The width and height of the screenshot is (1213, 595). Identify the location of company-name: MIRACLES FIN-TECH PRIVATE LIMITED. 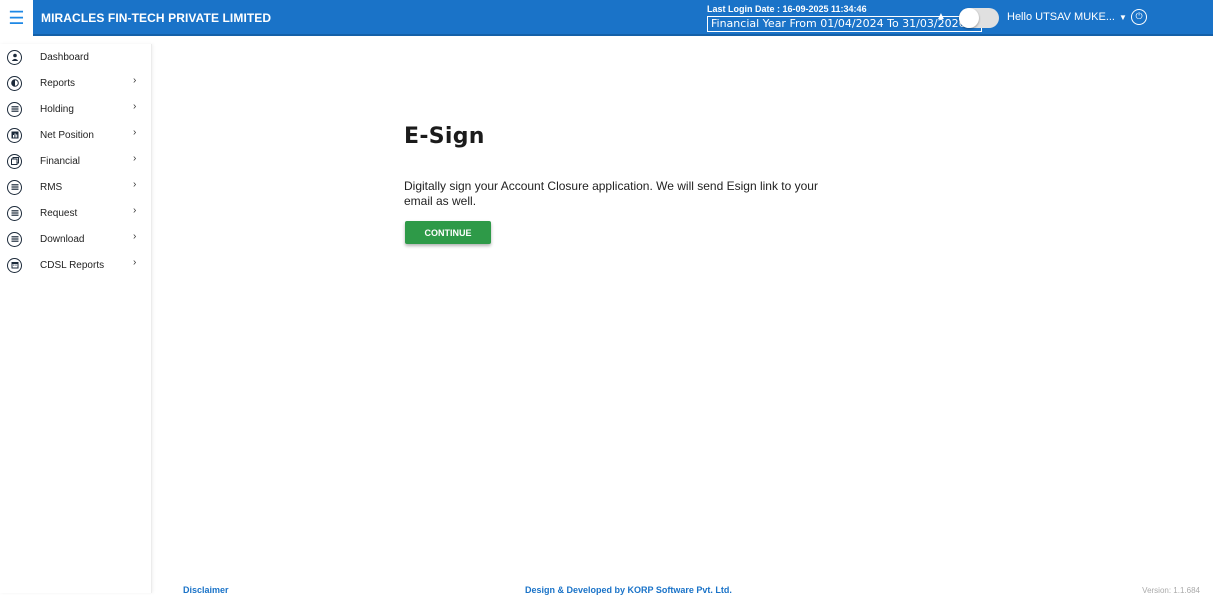
(156, 18).